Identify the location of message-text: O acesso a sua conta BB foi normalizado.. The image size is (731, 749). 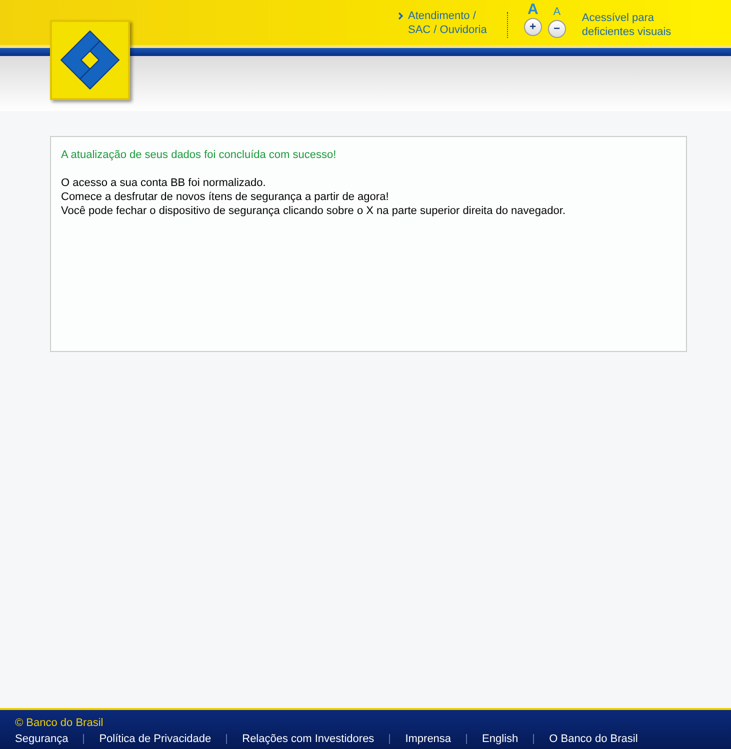
(164, 183).